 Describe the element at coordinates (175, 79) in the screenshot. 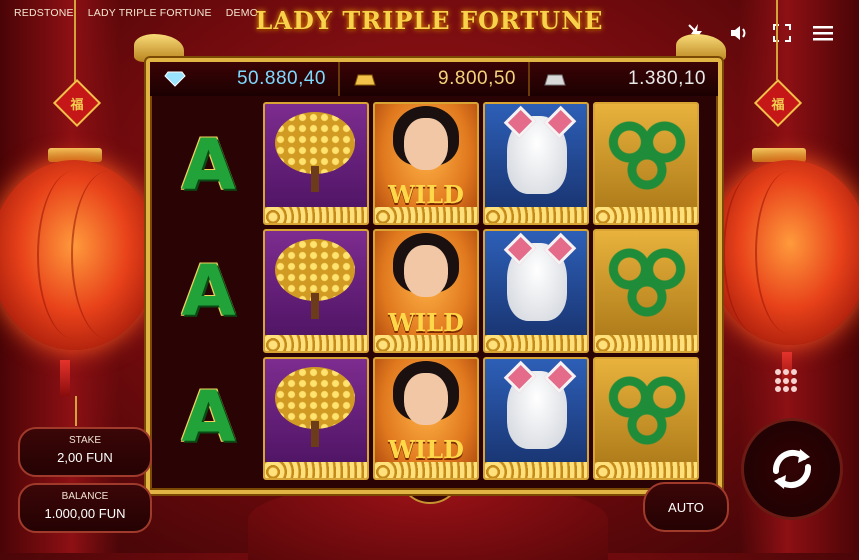

I see `diamond-icon` at that location.